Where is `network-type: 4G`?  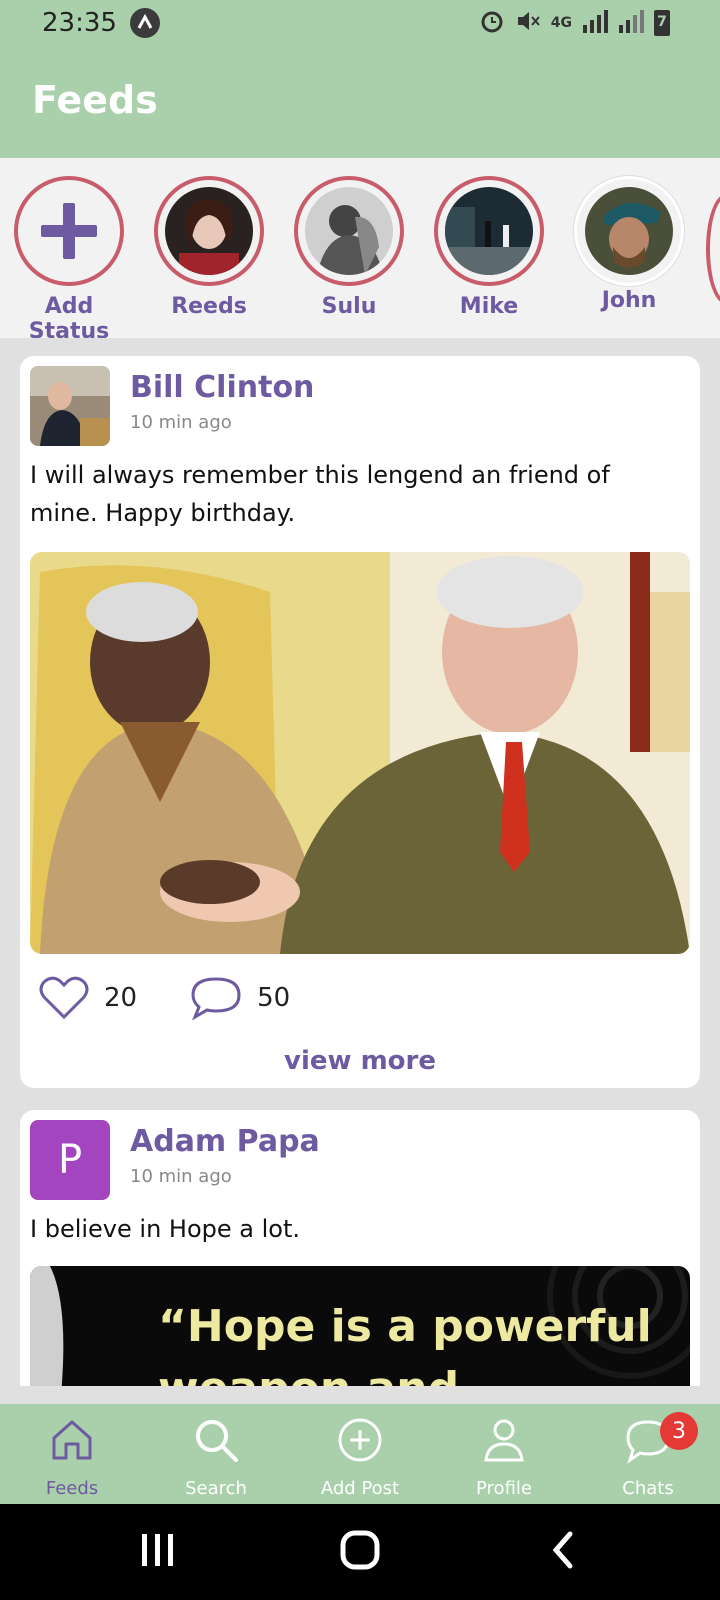 network-type: 4G is located at coordinates (561, 23).